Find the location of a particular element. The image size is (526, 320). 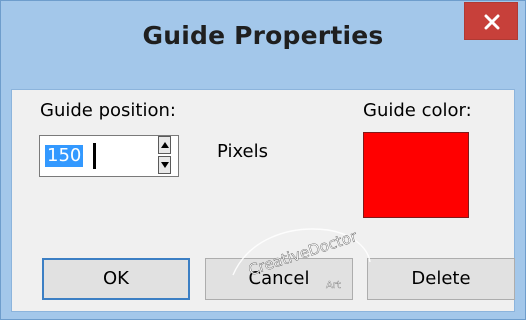

close-button is located at coordinates (491, 21).